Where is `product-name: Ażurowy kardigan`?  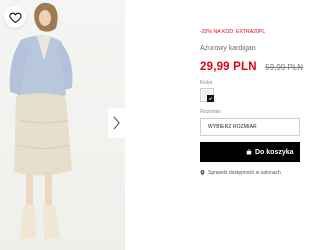
product-name: Ażurowy kardigan is located at coordinates (228, 48).